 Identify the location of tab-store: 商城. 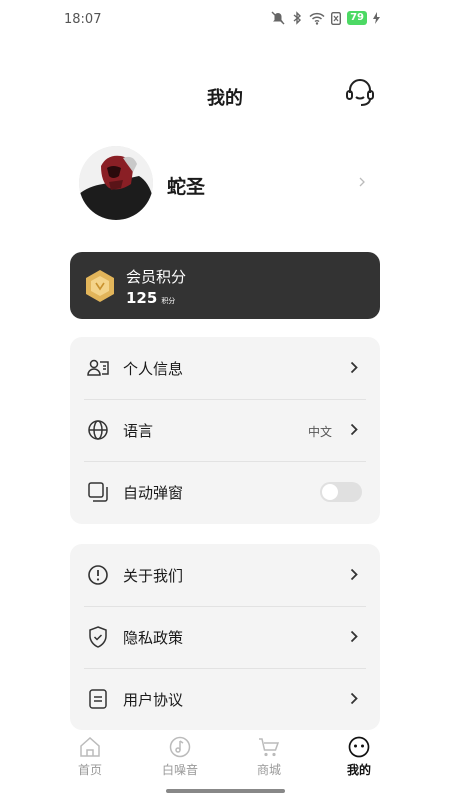
(269, 757).